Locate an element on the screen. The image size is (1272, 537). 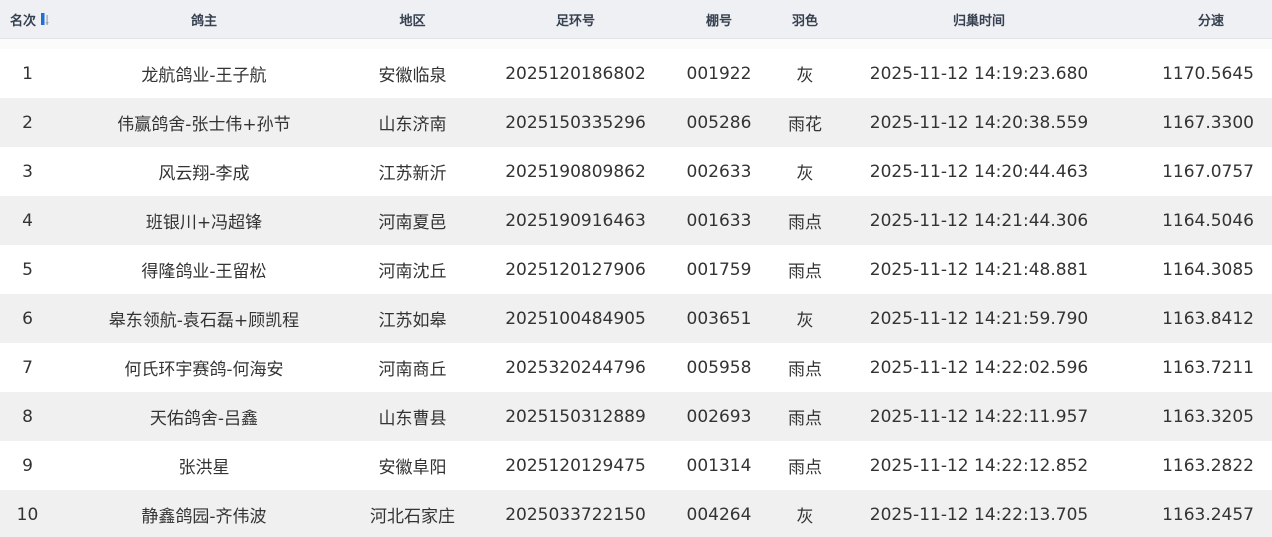
owner-cell: 班银川+冯超锋 is located at coordinates (204, 223).